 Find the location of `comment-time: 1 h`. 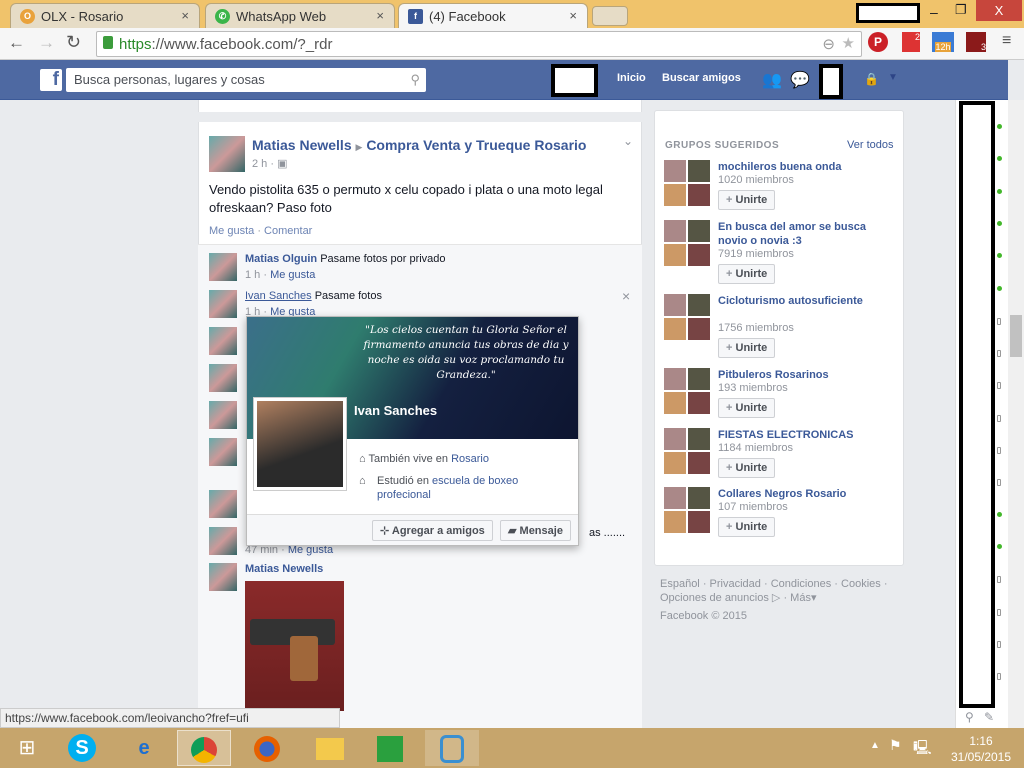

comment-time: 1 h is located at coordinates (252, 275).